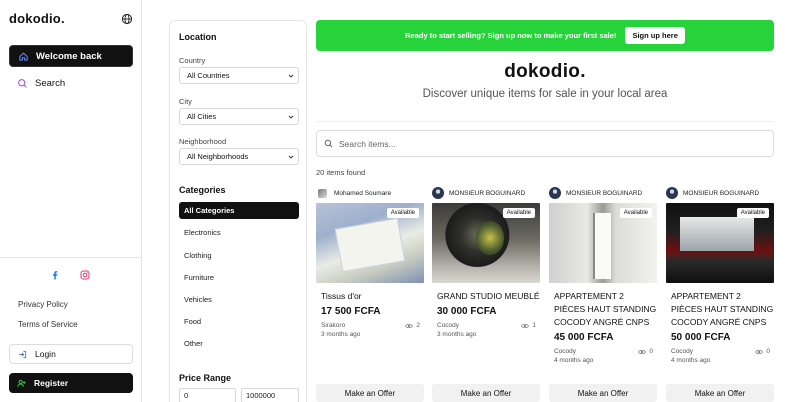 The image size is (800, 402). Describe the element at coordinates (71, 18) in the screenshot. I see `sidebar-header: dokodio.` at that location.